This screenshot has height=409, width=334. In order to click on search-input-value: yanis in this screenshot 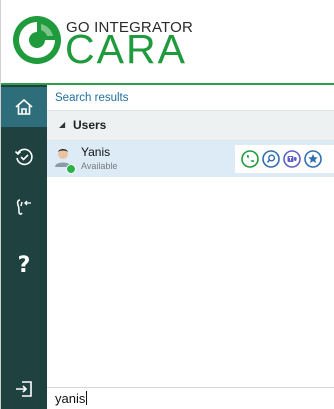, I will do `click(71, 398)`.